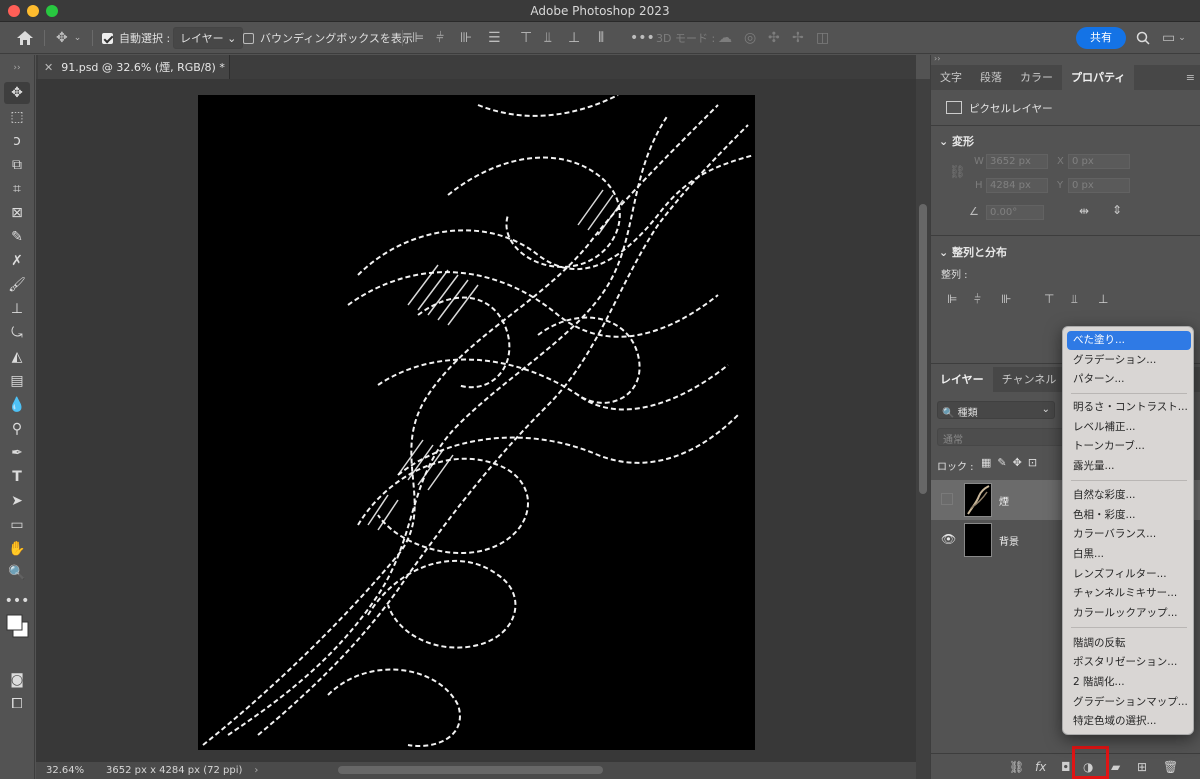 This screenshot has height=779, width=1200. Describe the element at coordinates (1017, 161) in the screenshot. I see `width-field: 3652 px` at that location.